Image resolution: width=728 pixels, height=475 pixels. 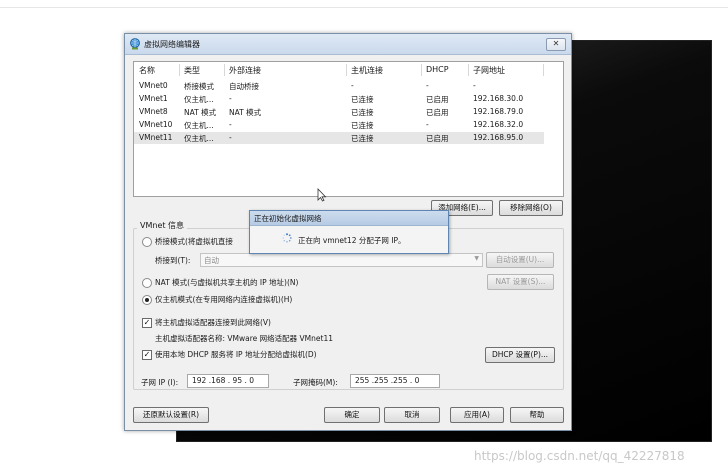 What do you see at coordinates (288, 218) in the screenshot?
I see `popup-title: 正在初始化虚拟网络` at bounding box center [288, 218].